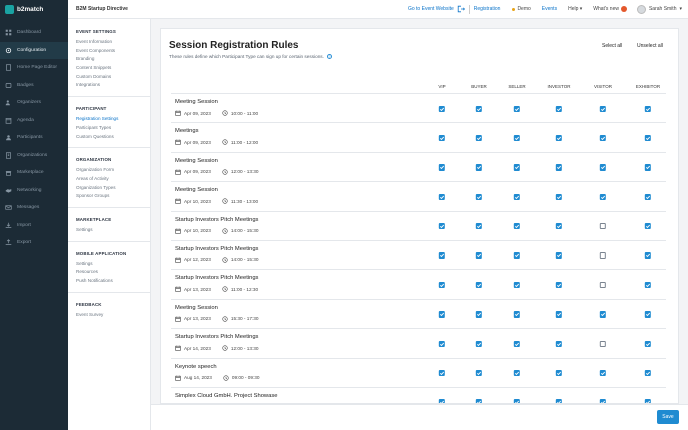 This screenshot has height=430, width=688. Describe the element at coordinates (113, 315) in the screenshot. I see `subnav-item-event-survey: Event Survey` at that location.